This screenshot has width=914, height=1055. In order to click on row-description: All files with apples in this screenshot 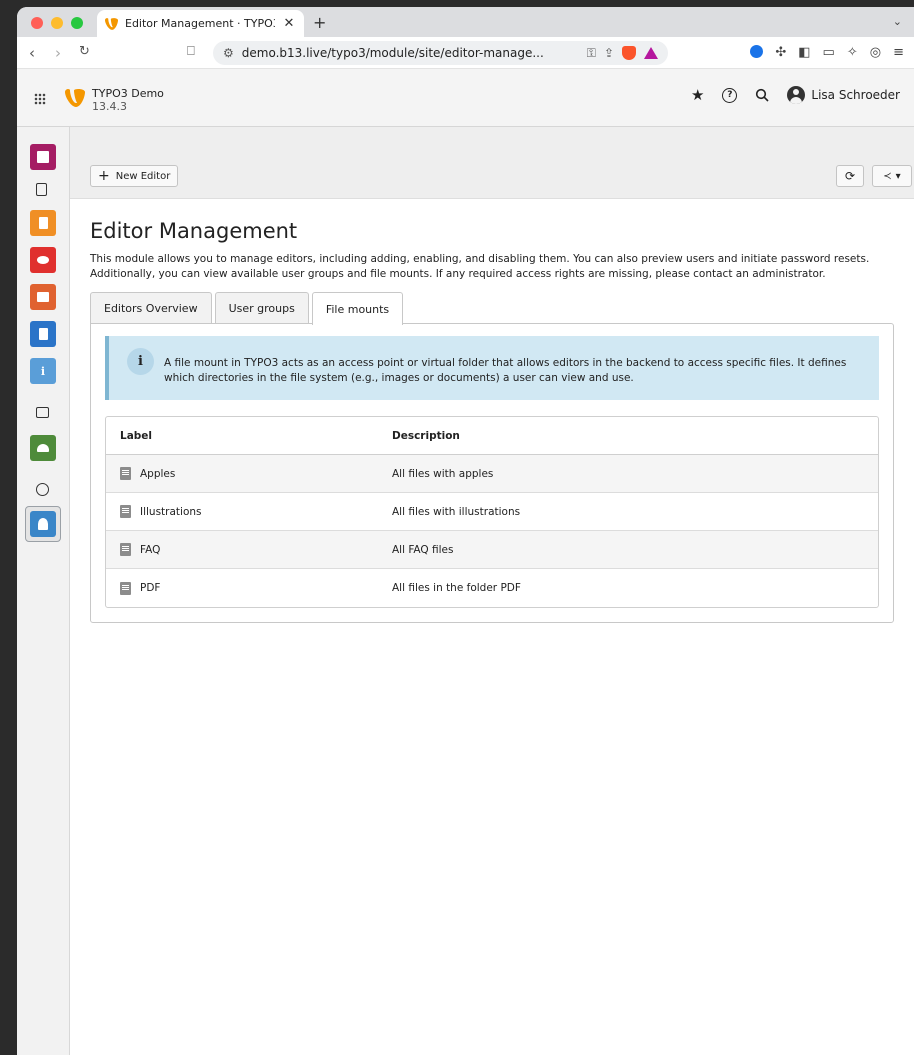, I will do `click(628, 474)`.